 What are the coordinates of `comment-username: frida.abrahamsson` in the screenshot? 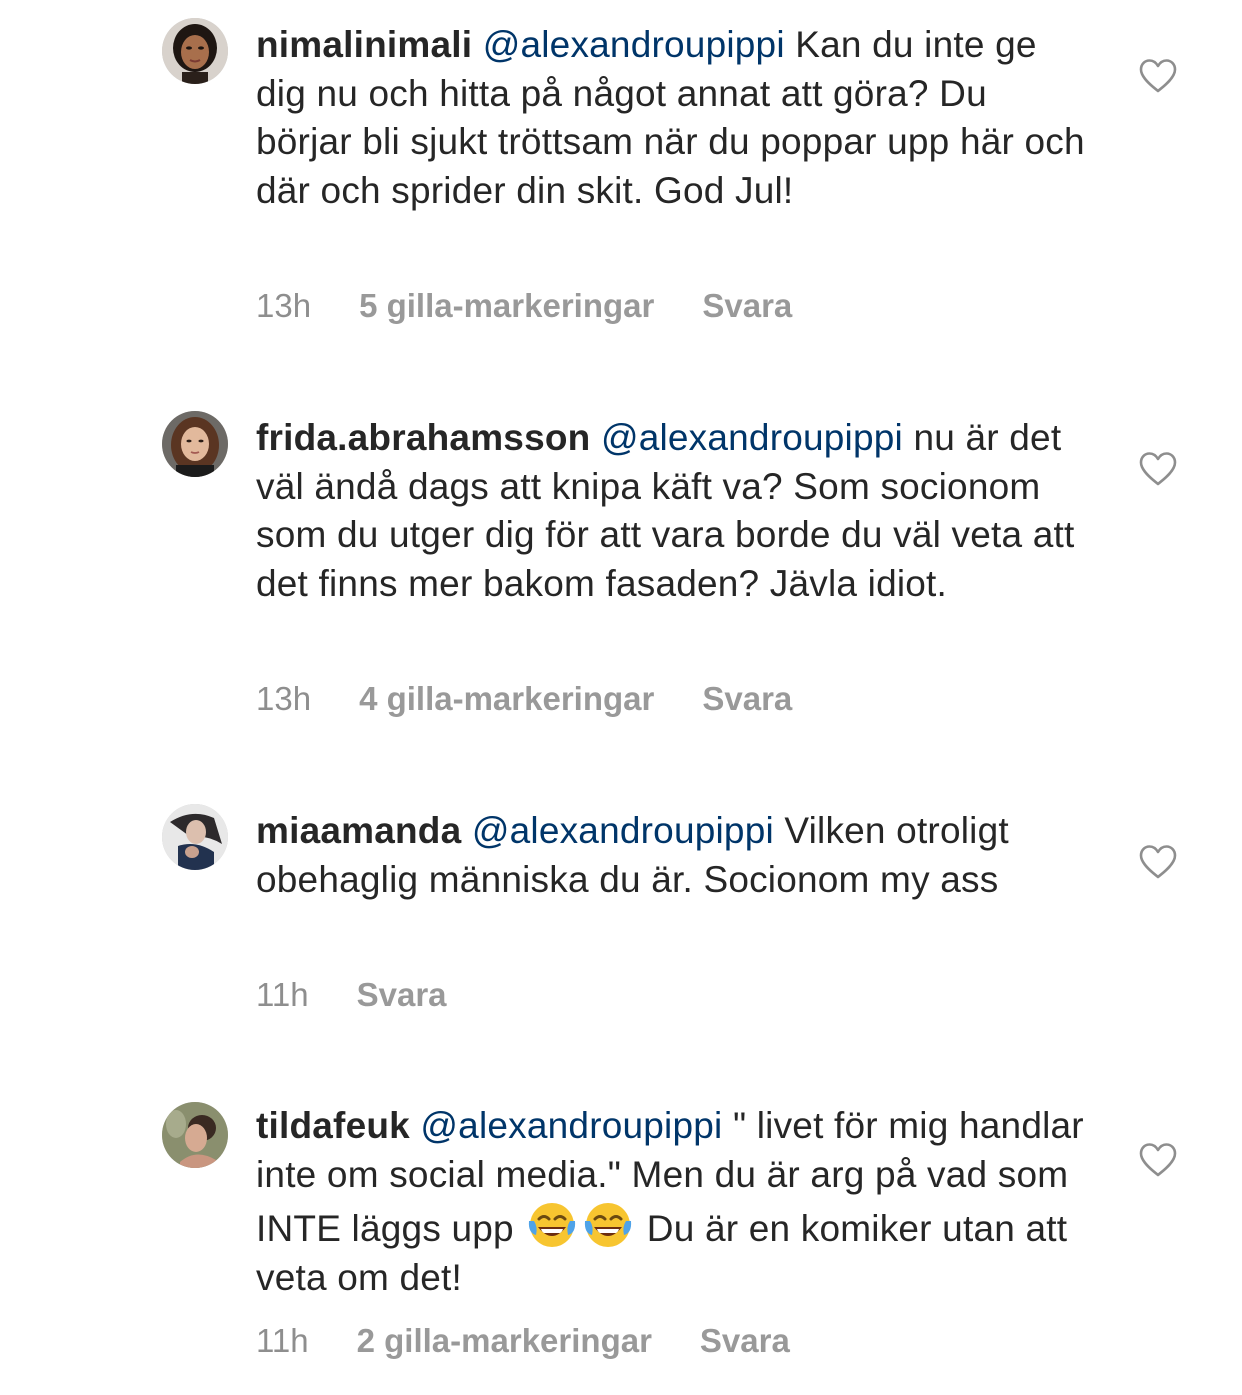 It's located at (423, 437).